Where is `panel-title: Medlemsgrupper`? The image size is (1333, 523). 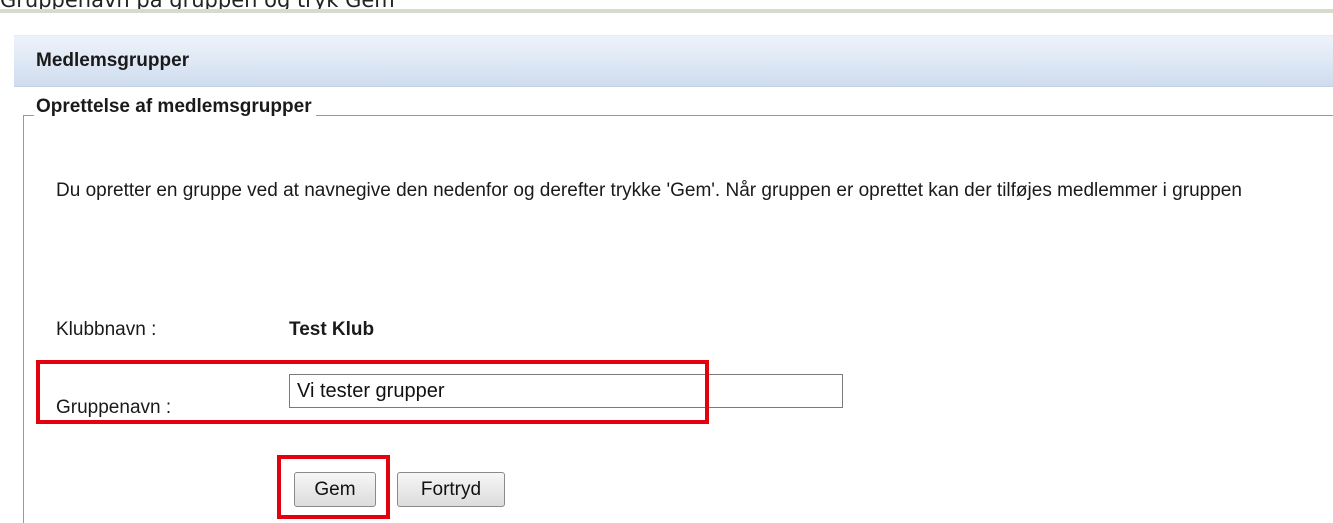 panel-title: Medlemsgrupper is located at coordinates (113, 60).